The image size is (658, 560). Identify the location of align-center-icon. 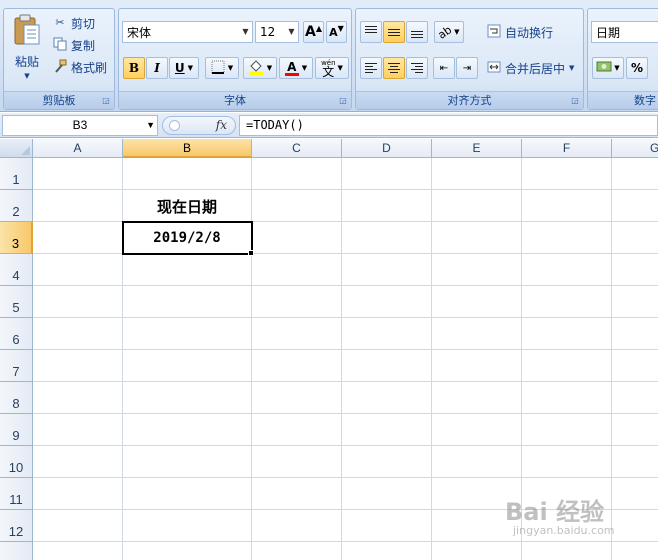
(394, 68).